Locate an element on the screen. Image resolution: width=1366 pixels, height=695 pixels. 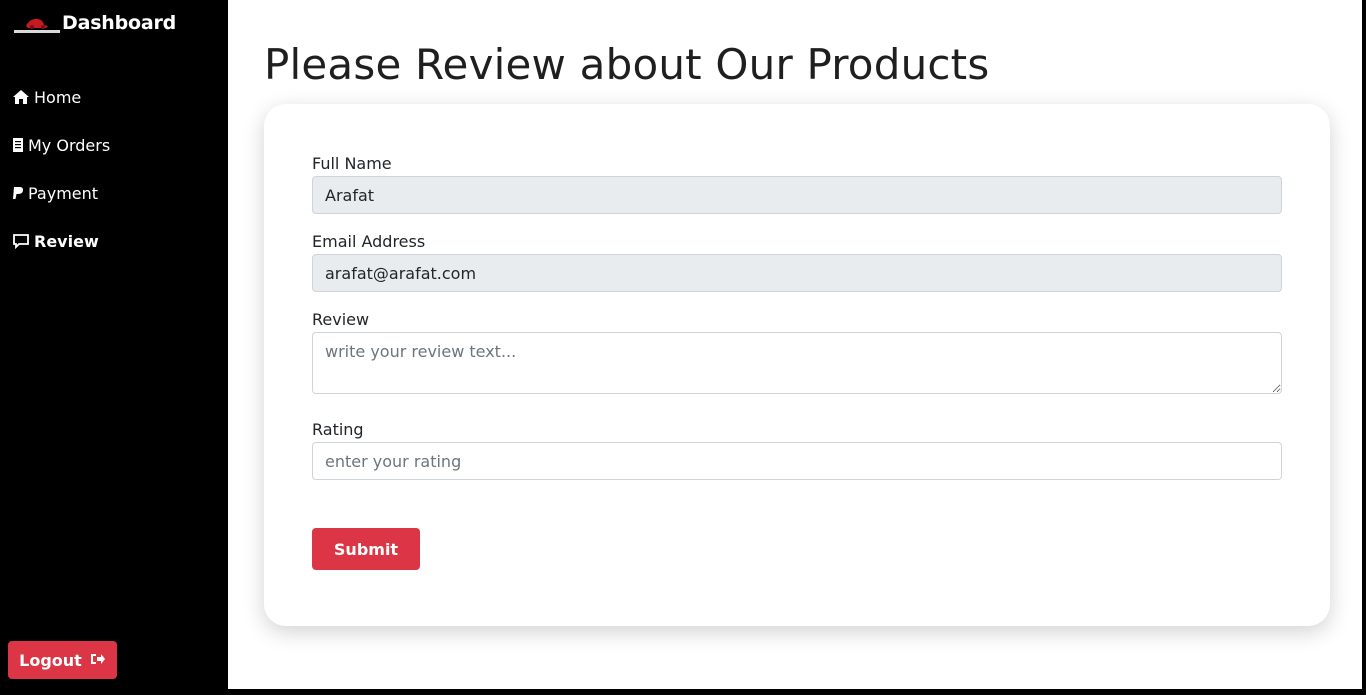
paypal-icon is located at coordinates (18, 193).